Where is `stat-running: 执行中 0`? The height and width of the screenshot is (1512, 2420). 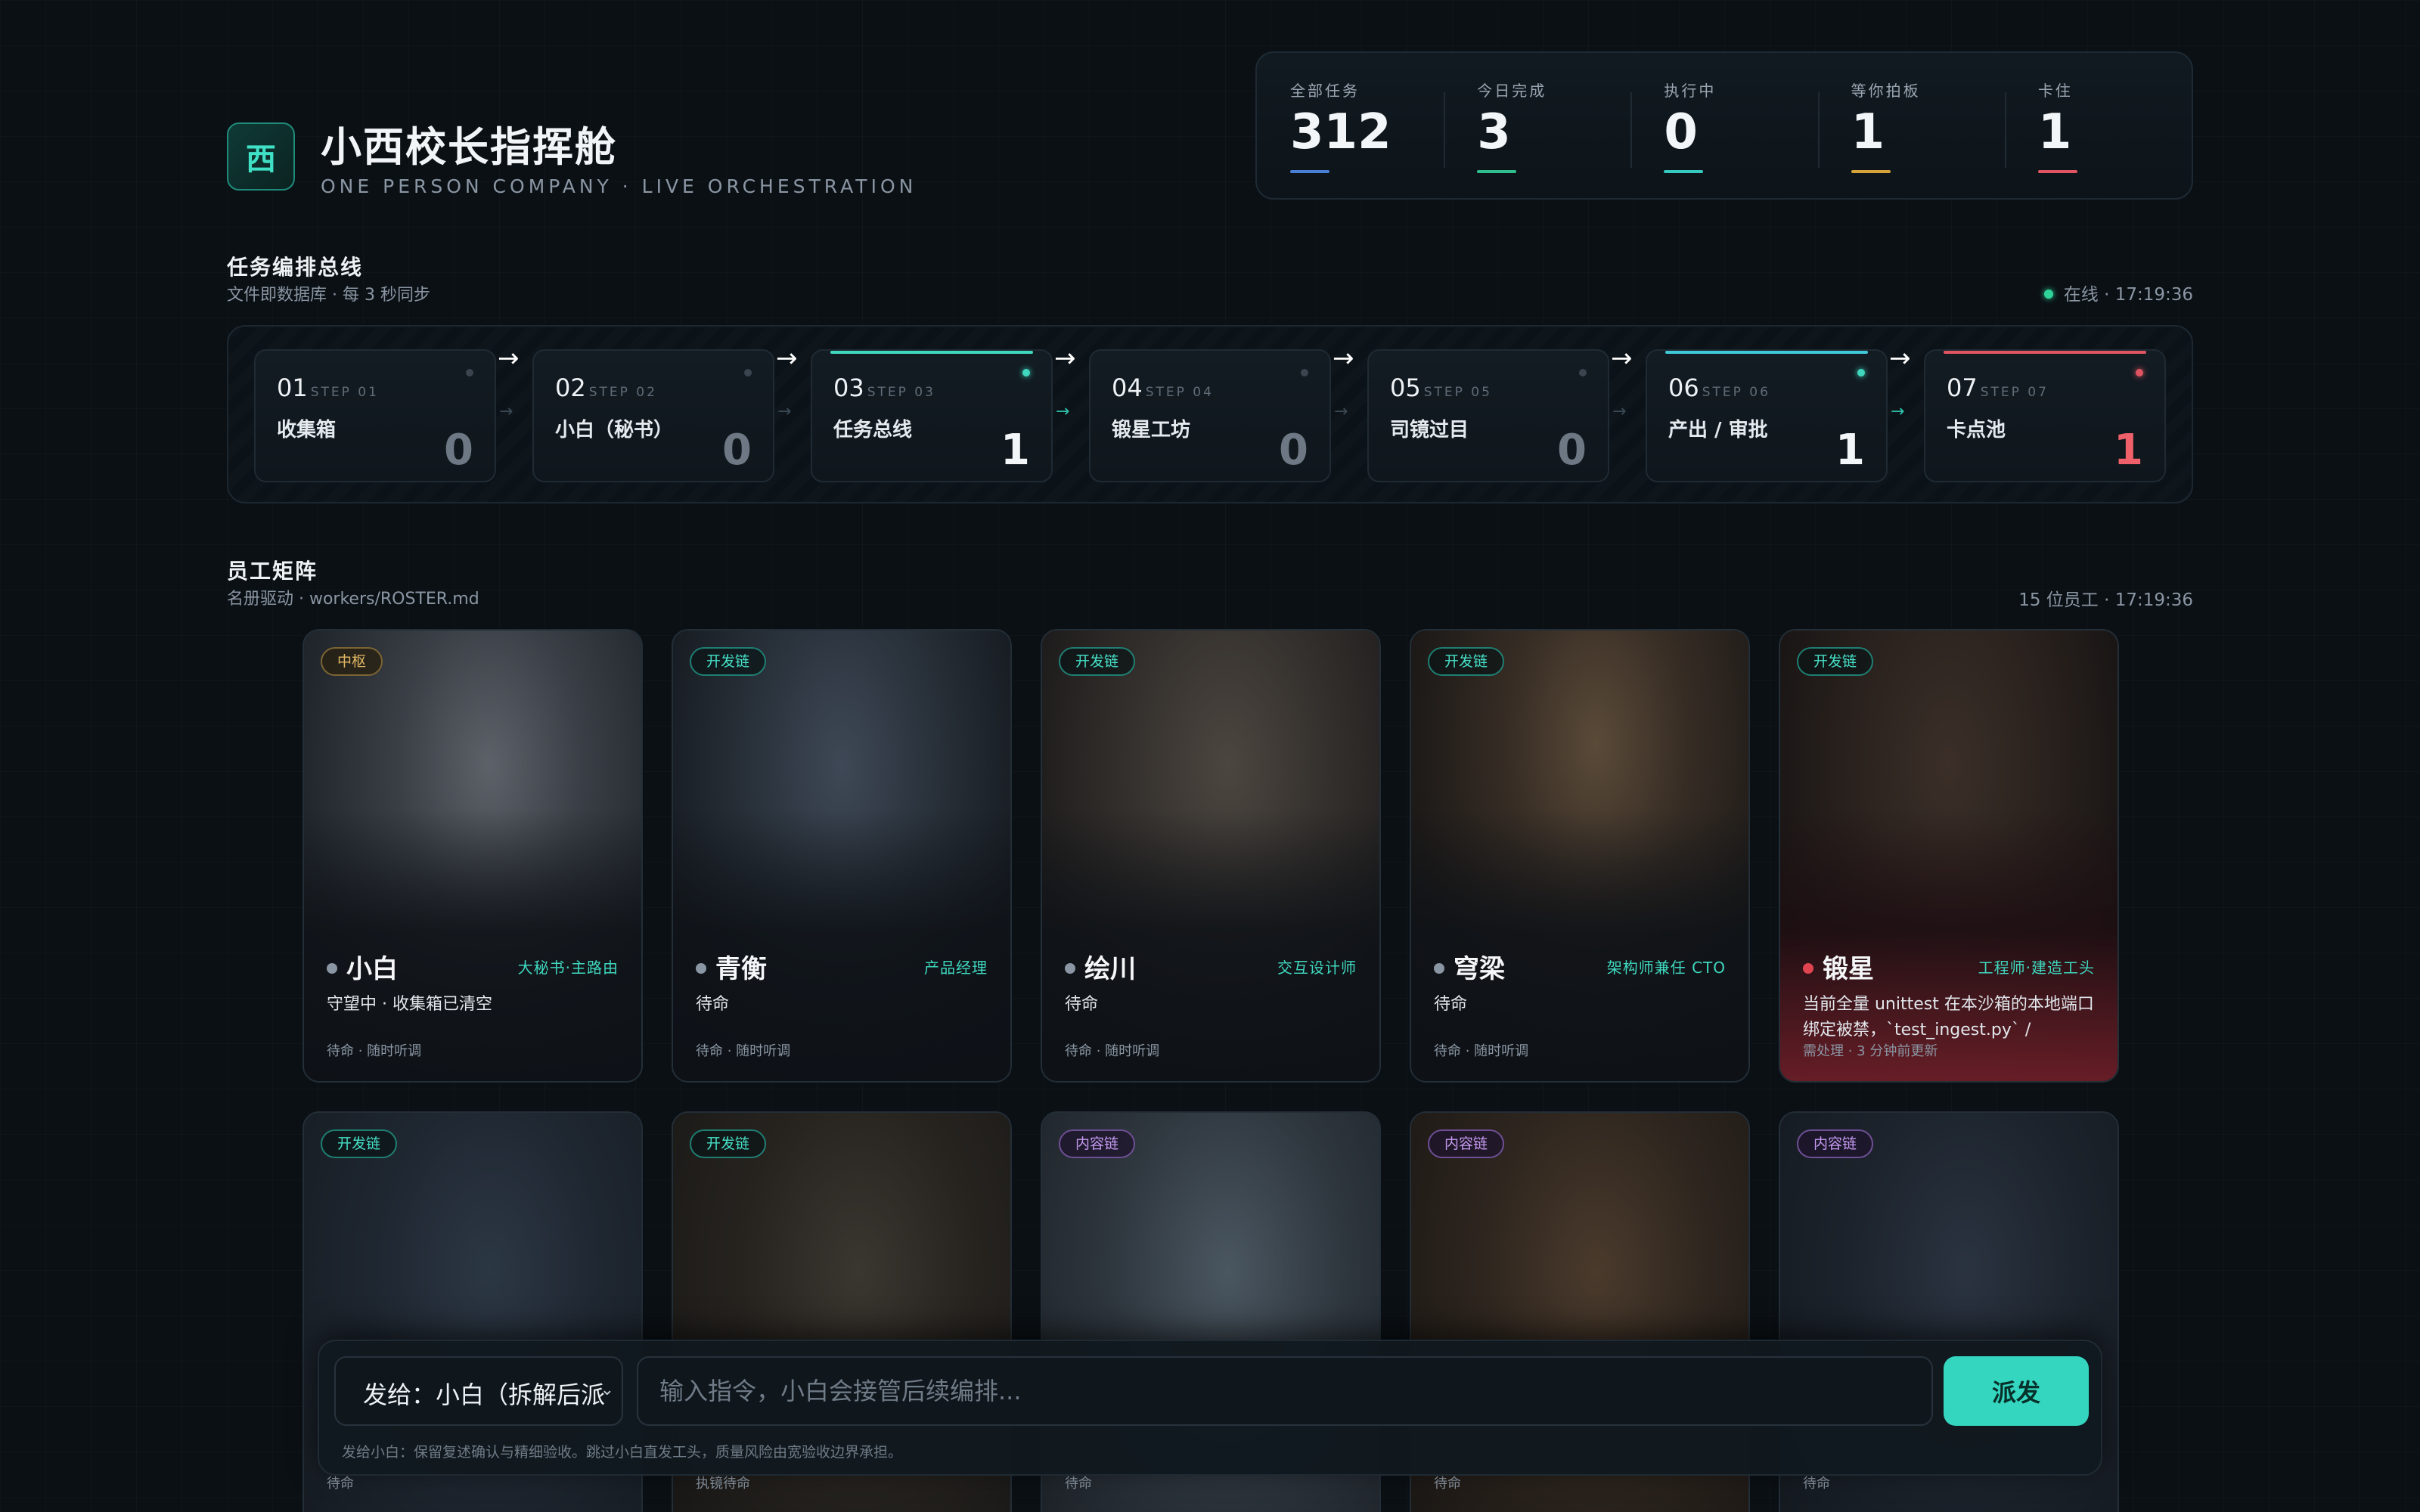 stat-running: 执行中 0 is located at coordinates (1723, 126).